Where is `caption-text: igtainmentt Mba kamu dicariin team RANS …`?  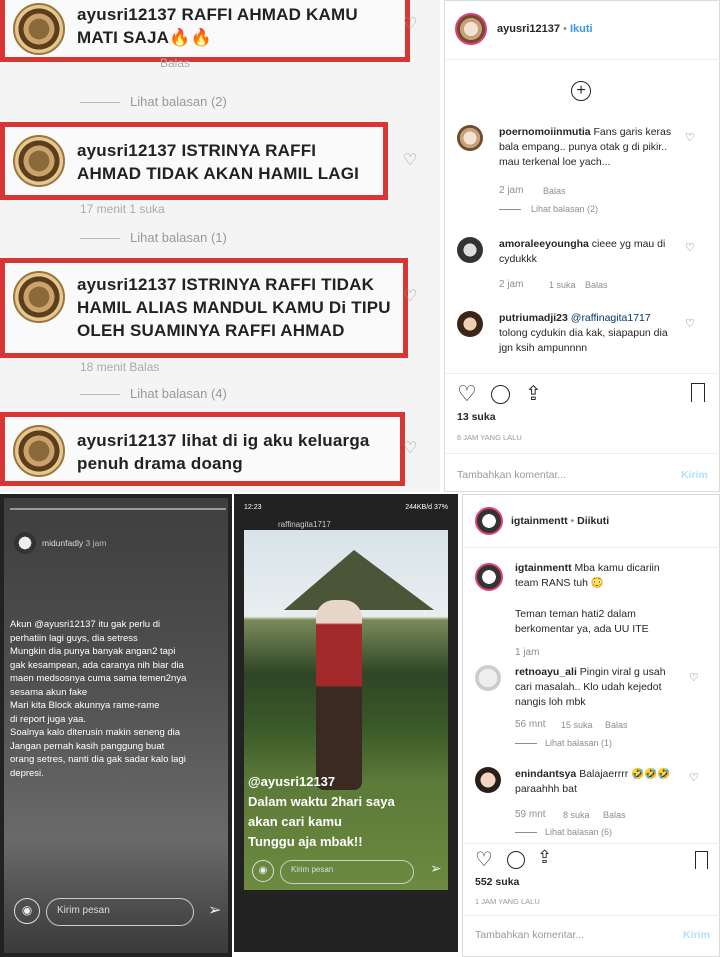
caption-text: igtainmentt Mba kamu dicariin team RANS … is located at coordinates (587, 575).